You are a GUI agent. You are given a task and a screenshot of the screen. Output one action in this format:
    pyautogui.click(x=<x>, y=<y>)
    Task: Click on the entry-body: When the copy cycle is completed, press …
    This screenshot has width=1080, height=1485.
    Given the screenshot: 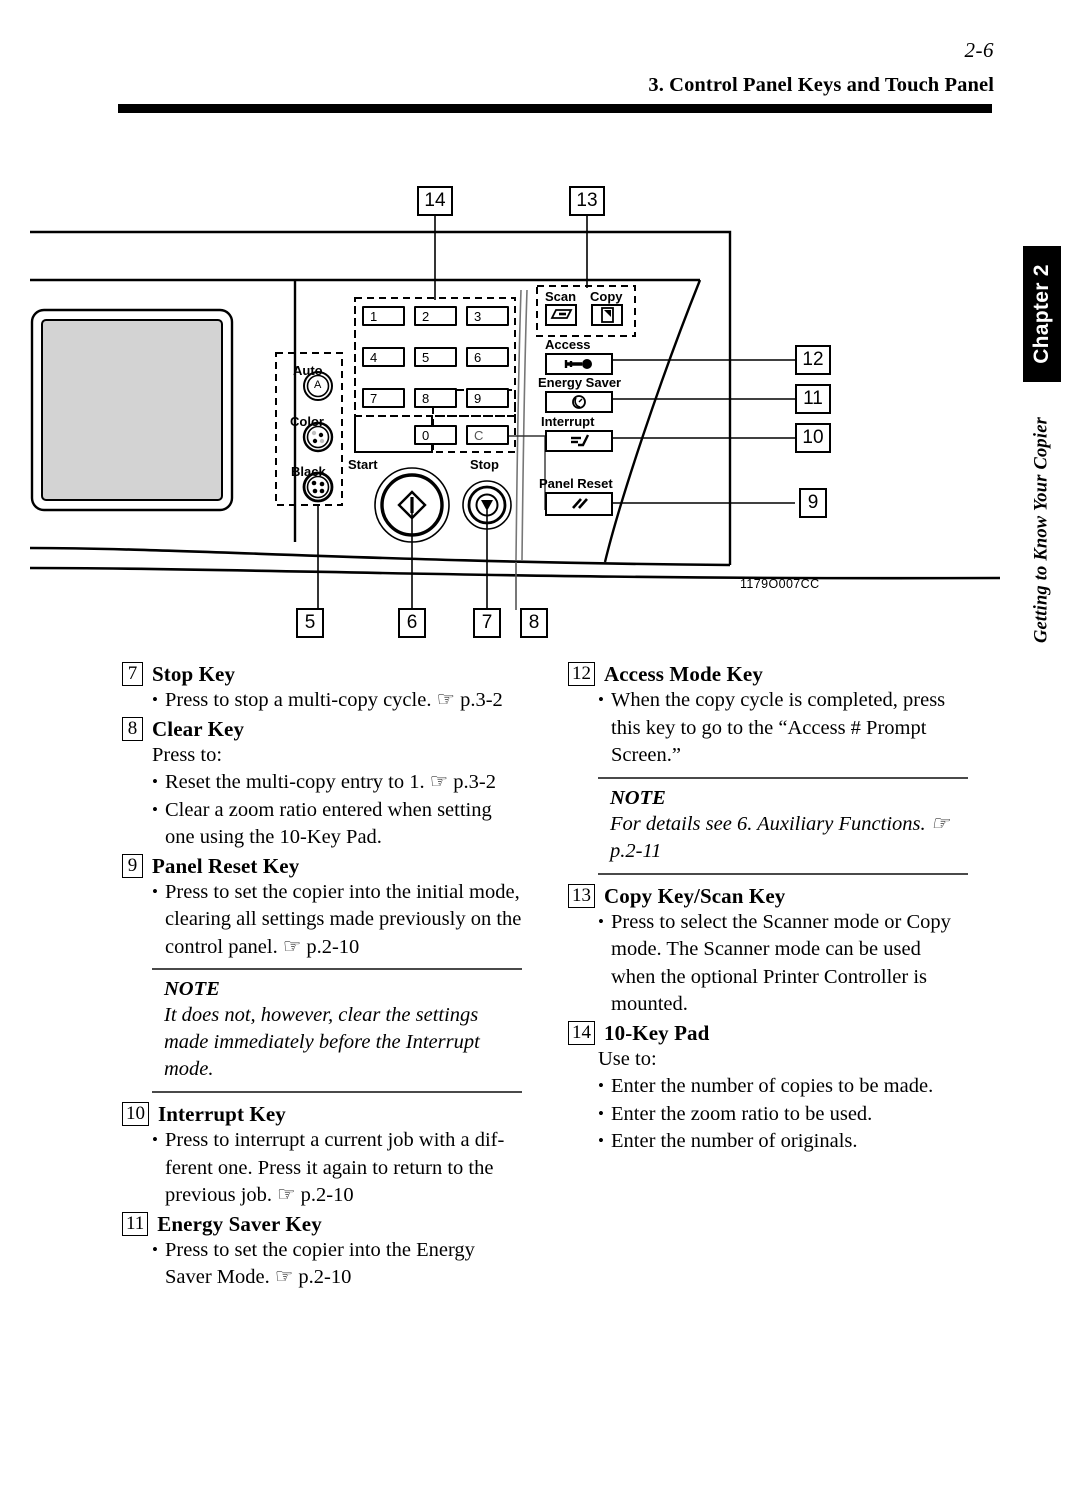 What is the action you would take?
    pyautogui.click(x=768, y=728)
    